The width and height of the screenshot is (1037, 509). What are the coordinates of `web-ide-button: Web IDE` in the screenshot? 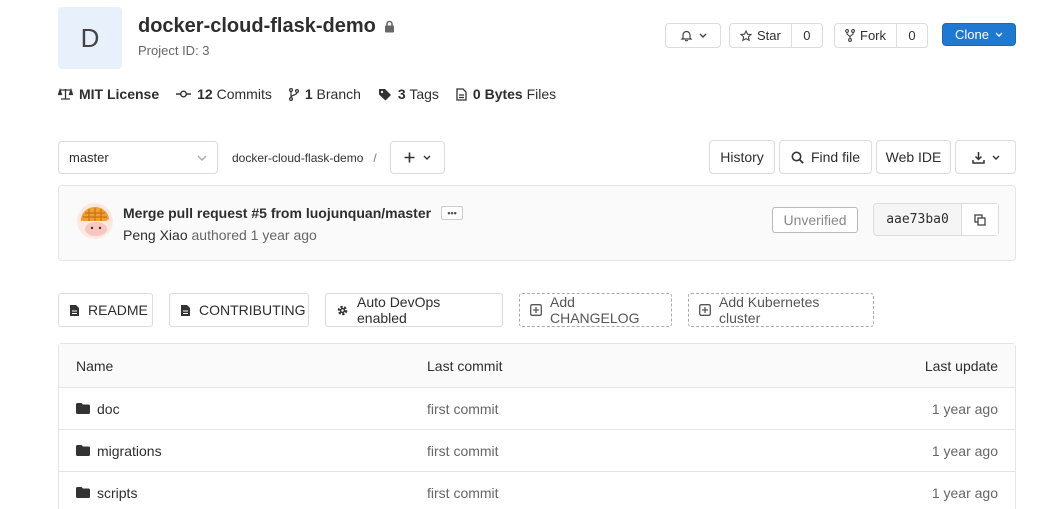 It's located at (913, 157).